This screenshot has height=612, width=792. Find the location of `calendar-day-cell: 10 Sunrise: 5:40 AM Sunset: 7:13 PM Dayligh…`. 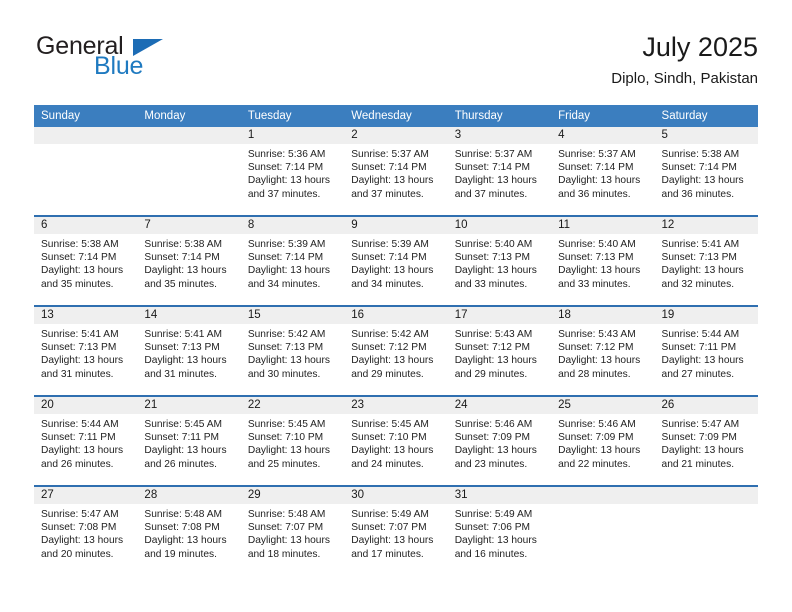

calendar-day-cell: 10 Sunrise: 5:40 AM Sunset: 7:13 PM Dayligh… is located at coordinates (499, 260).